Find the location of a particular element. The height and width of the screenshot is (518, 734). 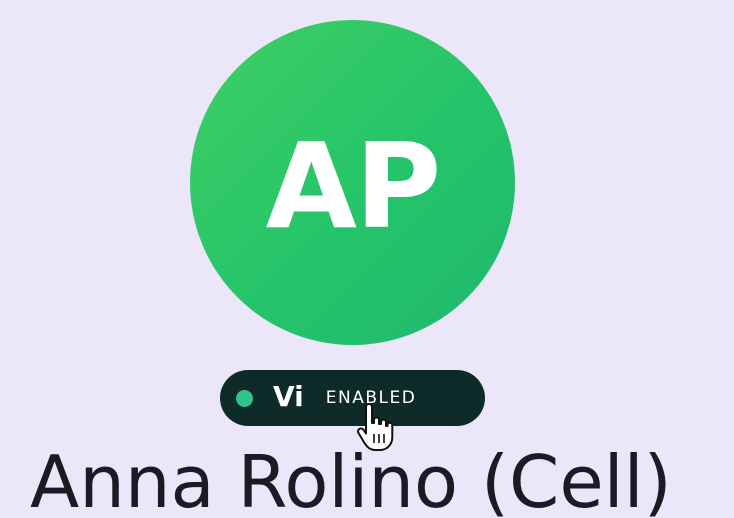

vi-enabled-badge: Vi ENABLED is located at coordinates (352, 398).